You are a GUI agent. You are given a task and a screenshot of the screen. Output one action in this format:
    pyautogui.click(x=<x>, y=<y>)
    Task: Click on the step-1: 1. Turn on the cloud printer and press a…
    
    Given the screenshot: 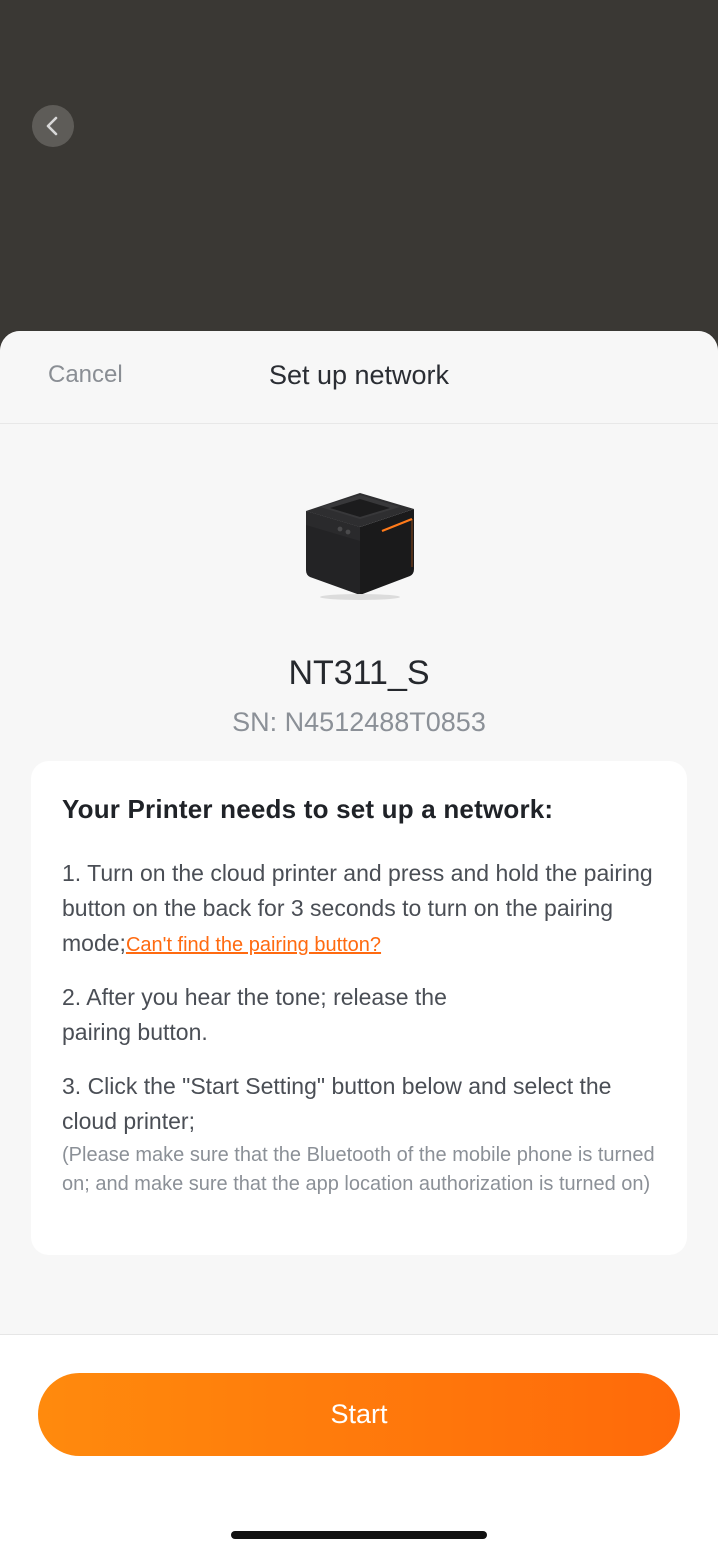 What is the action you would take?
    pyautogui.click(x=362, y=909)
    